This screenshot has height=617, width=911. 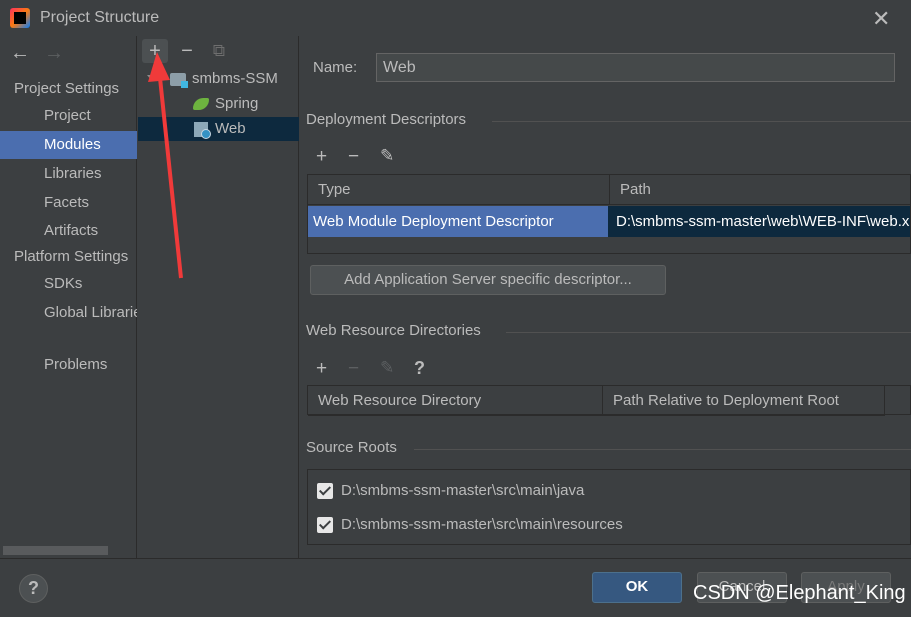 I want to click on sidebar-item-problems: Problems, so click(x=68, y=365).